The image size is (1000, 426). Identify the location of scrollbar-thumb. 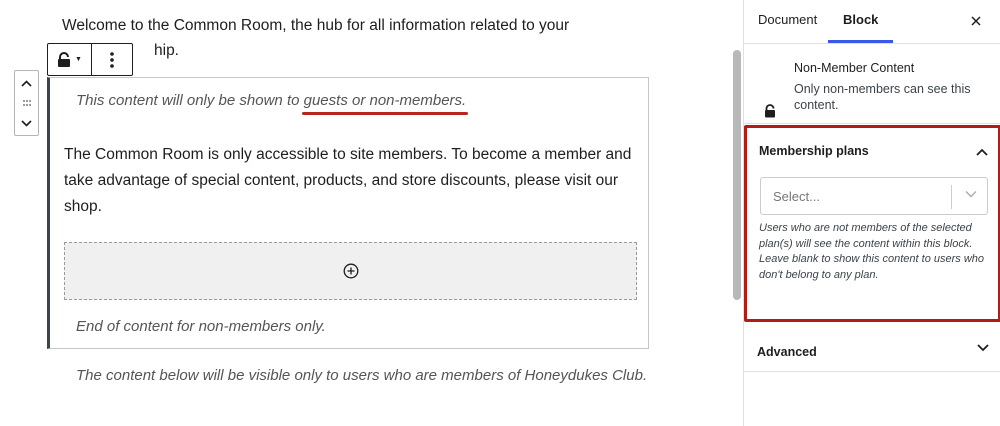
(737, 175).